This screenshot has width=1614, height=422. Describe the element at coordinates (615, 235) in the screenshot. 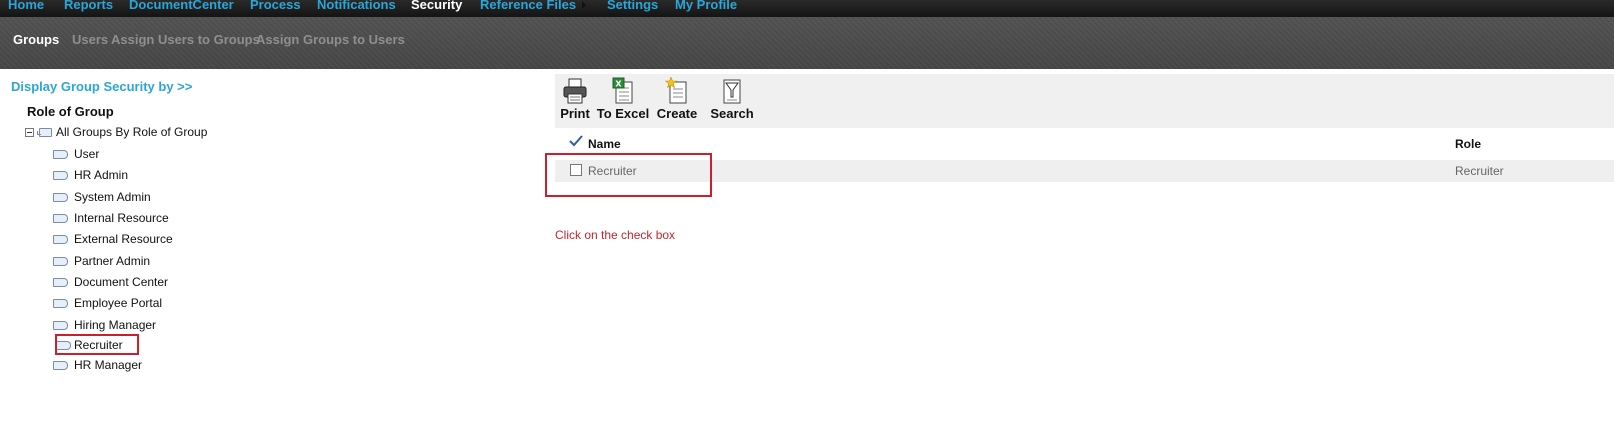

I see `instruction-note: Click on the check box` at that location.